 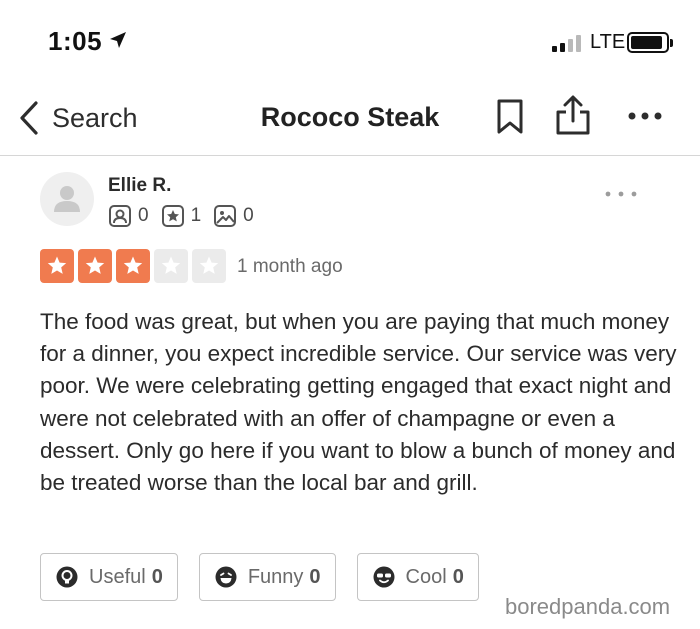 What do you see at coordinates (588, 606) in the screenshot?
I see `watermark: boredpanda.com` at bounding box center [588, 606].